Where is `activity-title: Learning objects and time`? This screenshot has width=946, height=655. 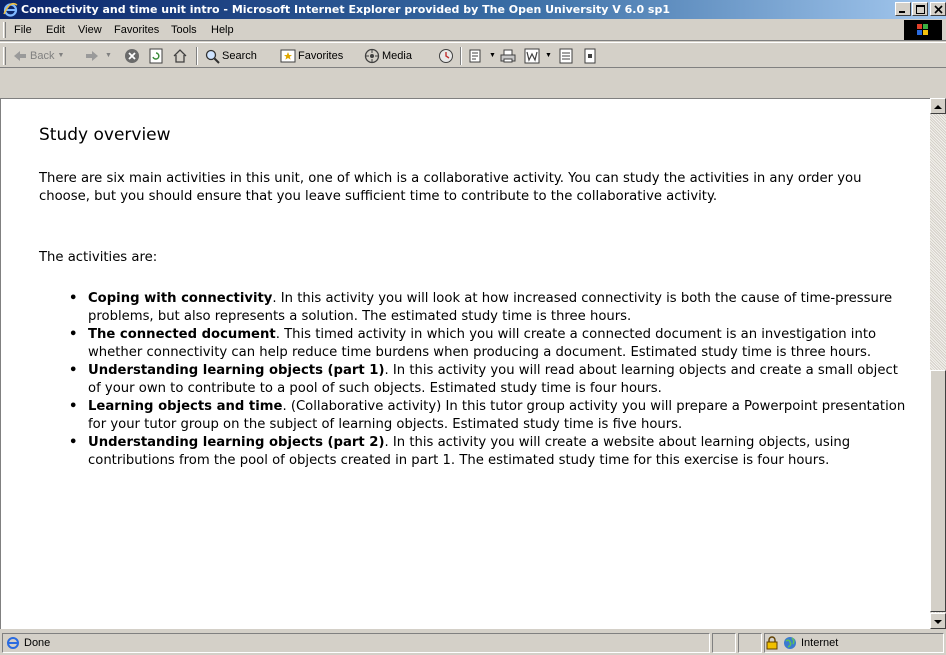
activity-title: Learning objects and time is located at coordinates (185, 406).